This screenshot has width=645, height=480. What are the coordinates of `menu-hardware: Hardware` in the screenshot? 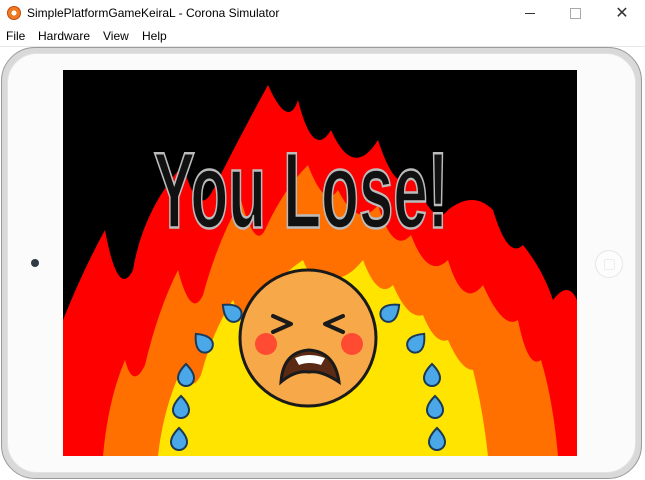 It's located at (64, 36).